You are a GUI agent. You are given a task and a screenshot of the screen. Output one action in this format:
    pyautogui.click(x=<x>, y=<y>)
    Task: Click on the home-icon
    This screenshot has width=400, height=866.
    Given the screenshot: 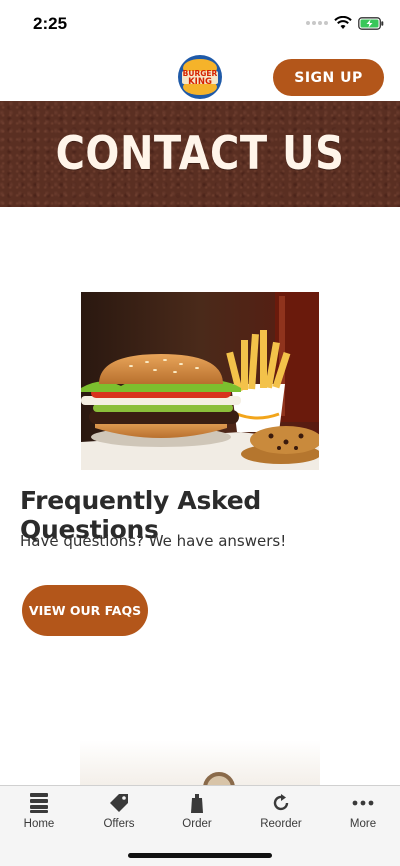 What is the action you would take?
    pyautogui.click(x=39, y=803)
    